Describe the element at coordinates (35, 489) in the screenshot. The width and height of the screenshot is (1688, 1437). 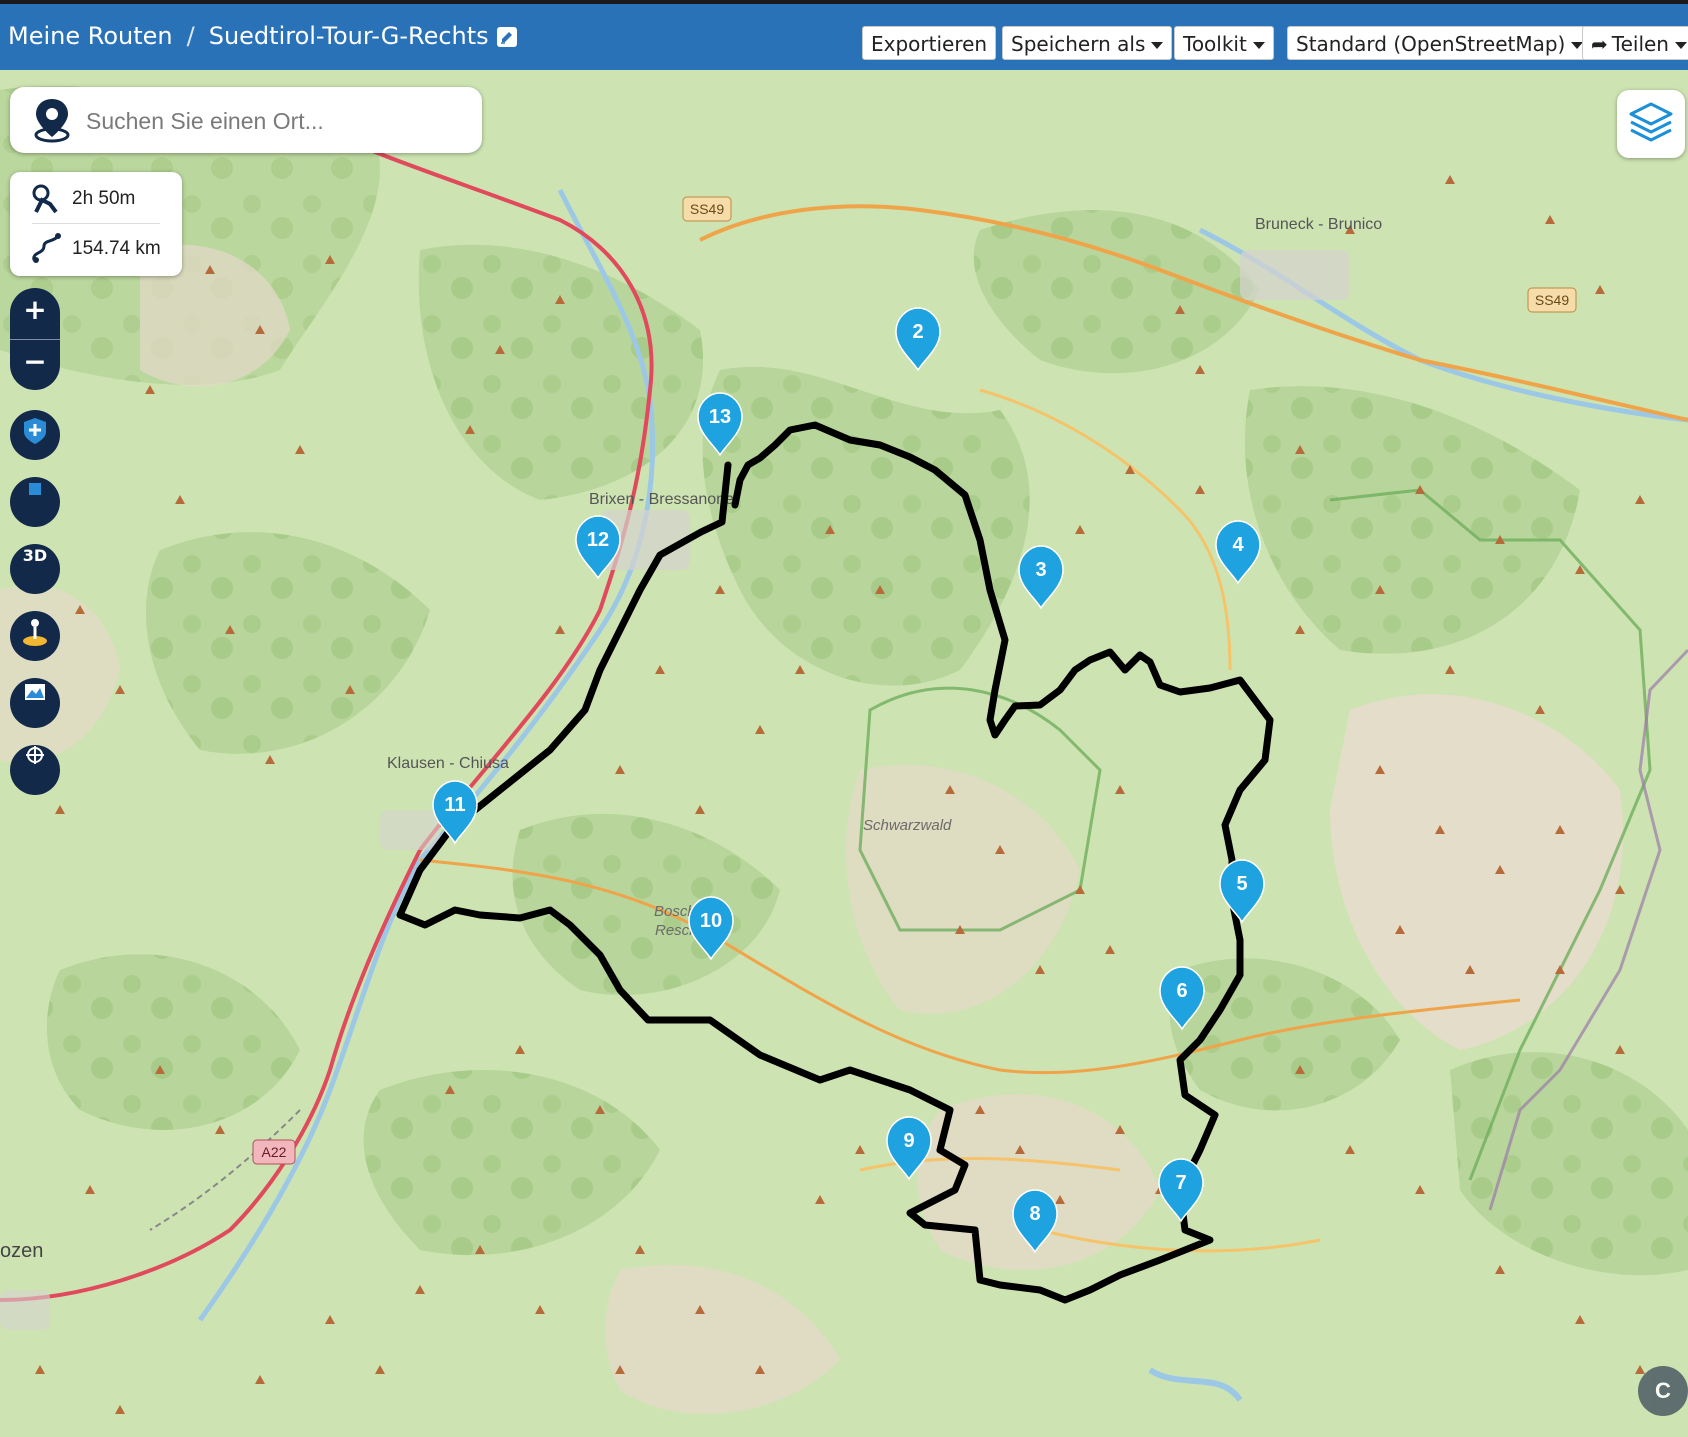
I see `draw-icon` at that location.